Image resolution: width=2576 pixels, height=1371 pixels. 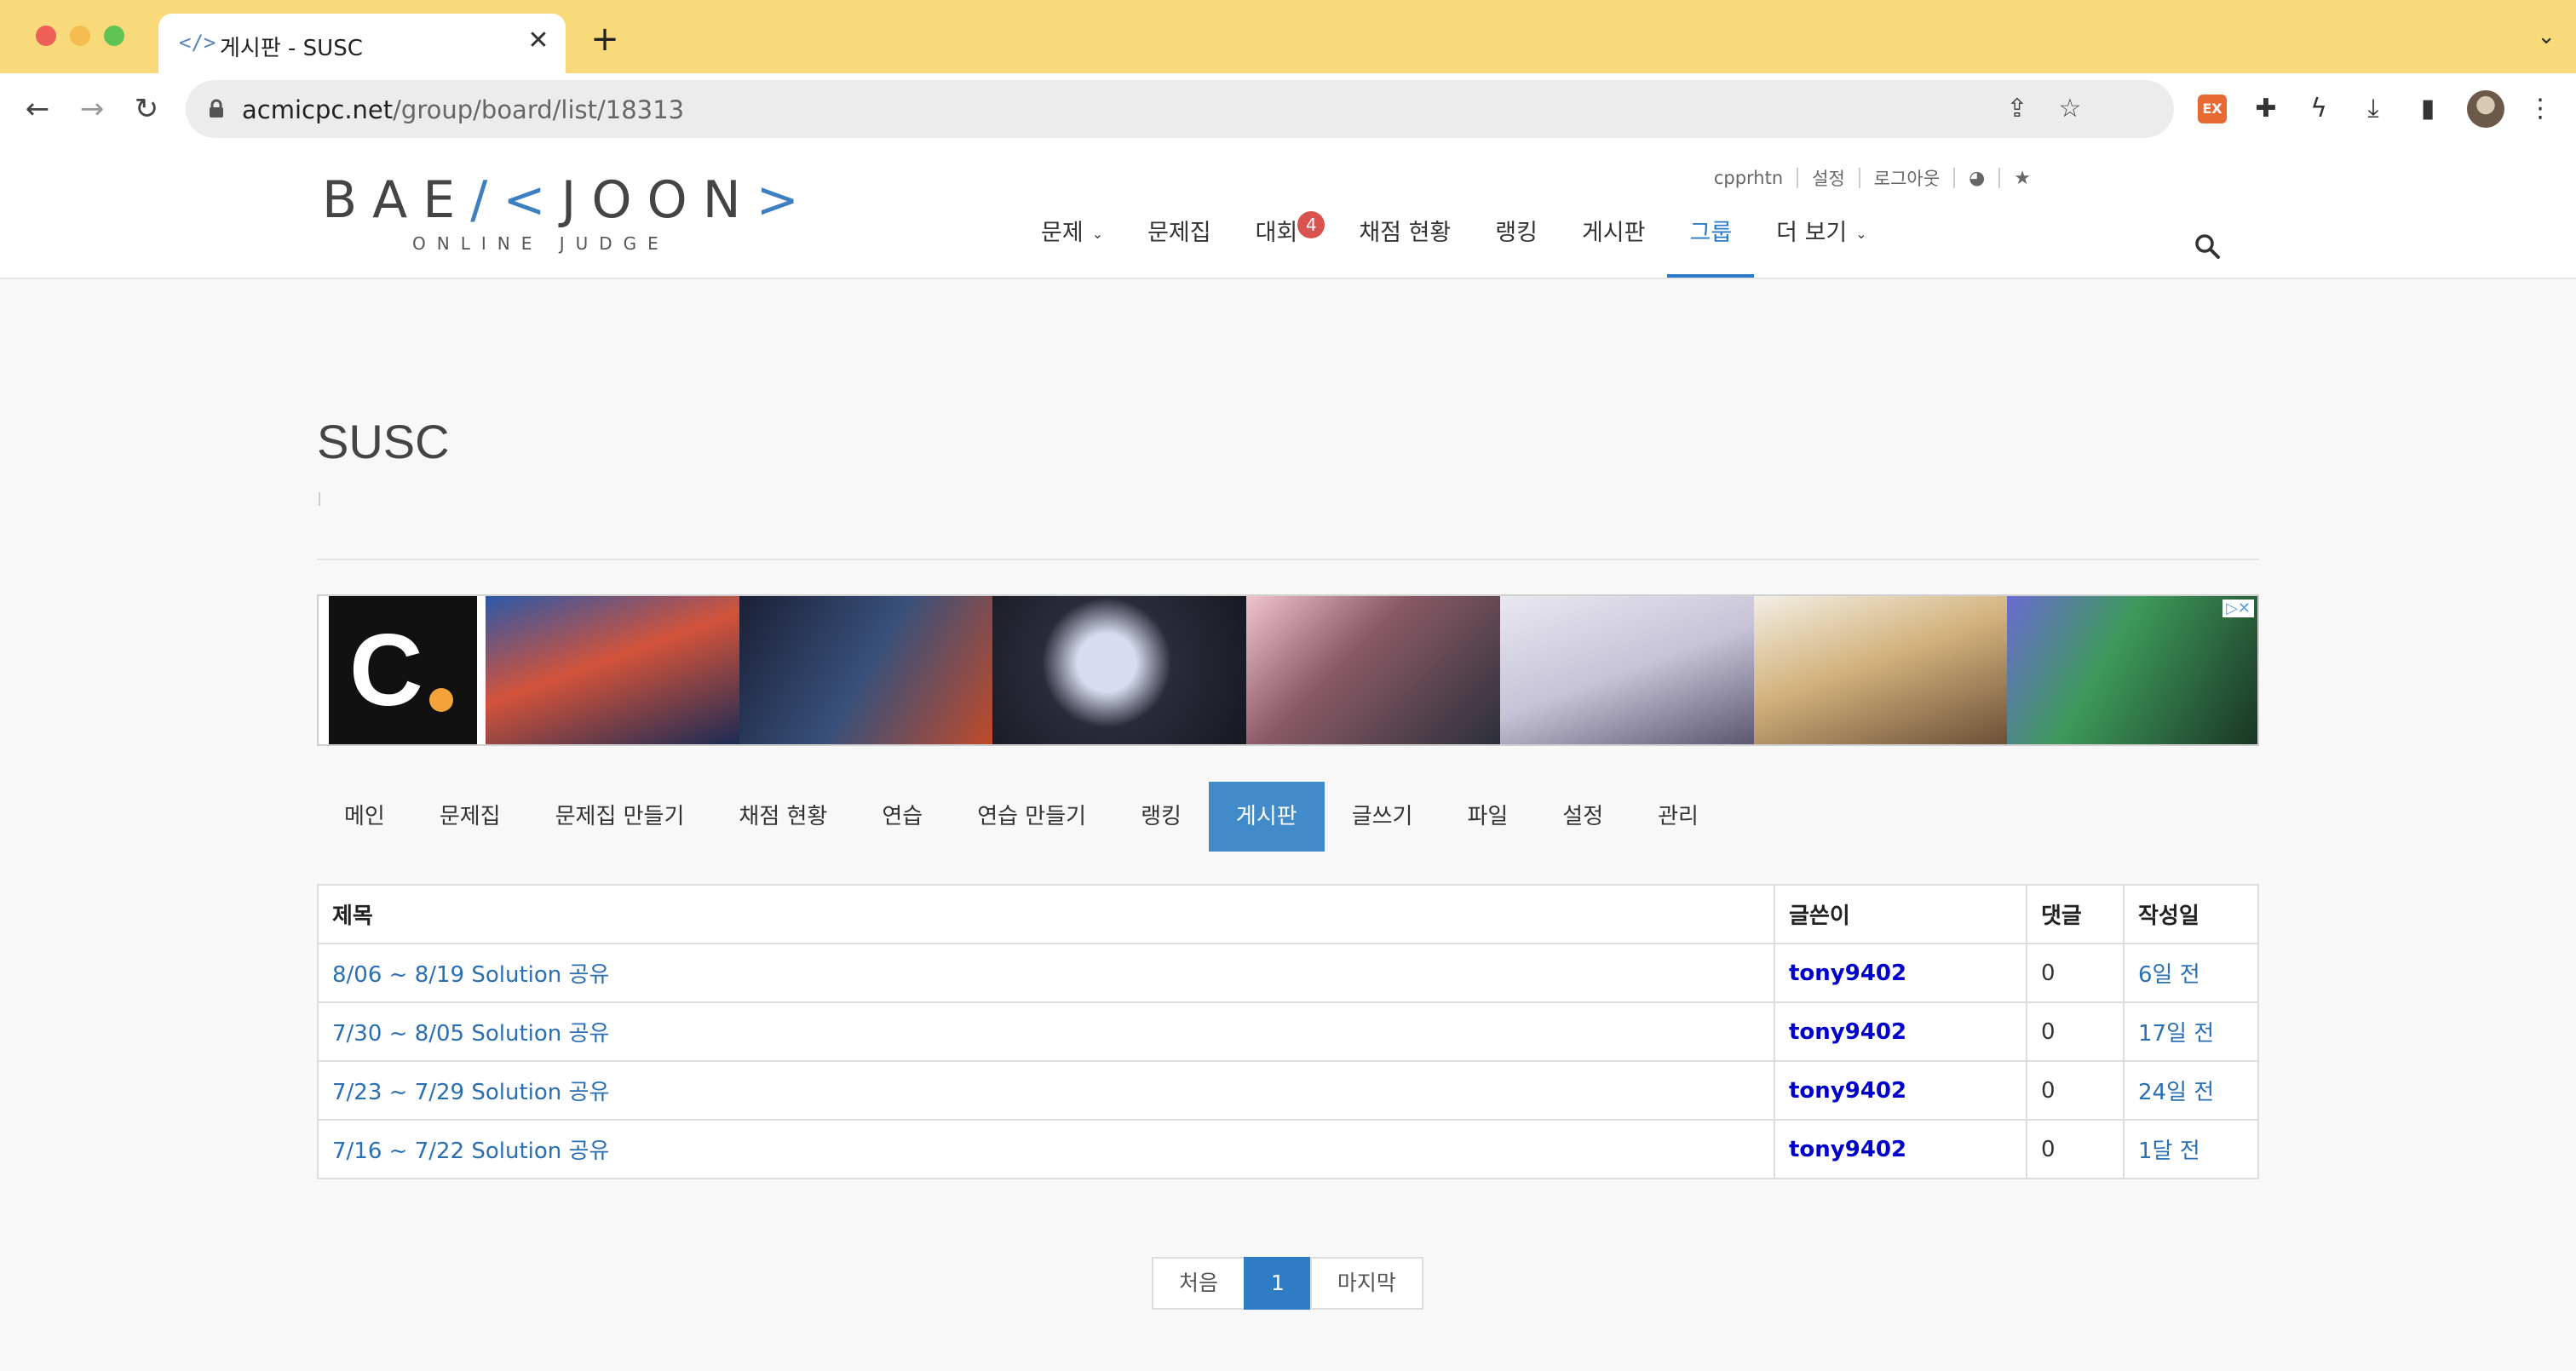 I want to click on user-links: cpprhtn 설정 로그아웃 ◕ ★, so click(x=1872, y=178).